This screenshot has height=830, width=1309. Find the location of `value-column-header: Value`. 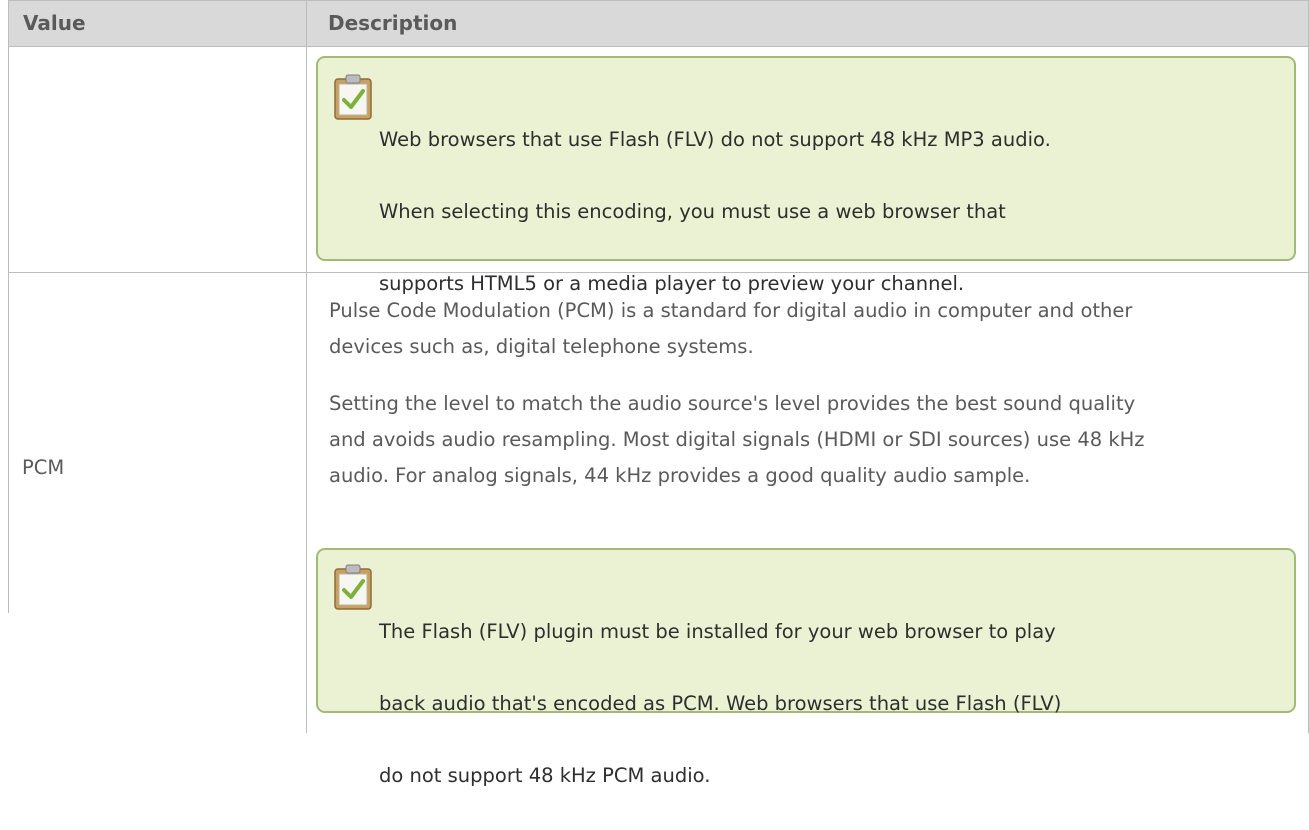

value-column-header: Value is located at coordinates (54, 23).